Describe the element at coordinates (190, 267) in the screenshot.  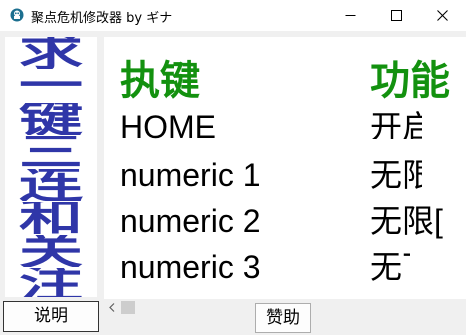
I see `hotkey-cell: numeric 3` at that location.